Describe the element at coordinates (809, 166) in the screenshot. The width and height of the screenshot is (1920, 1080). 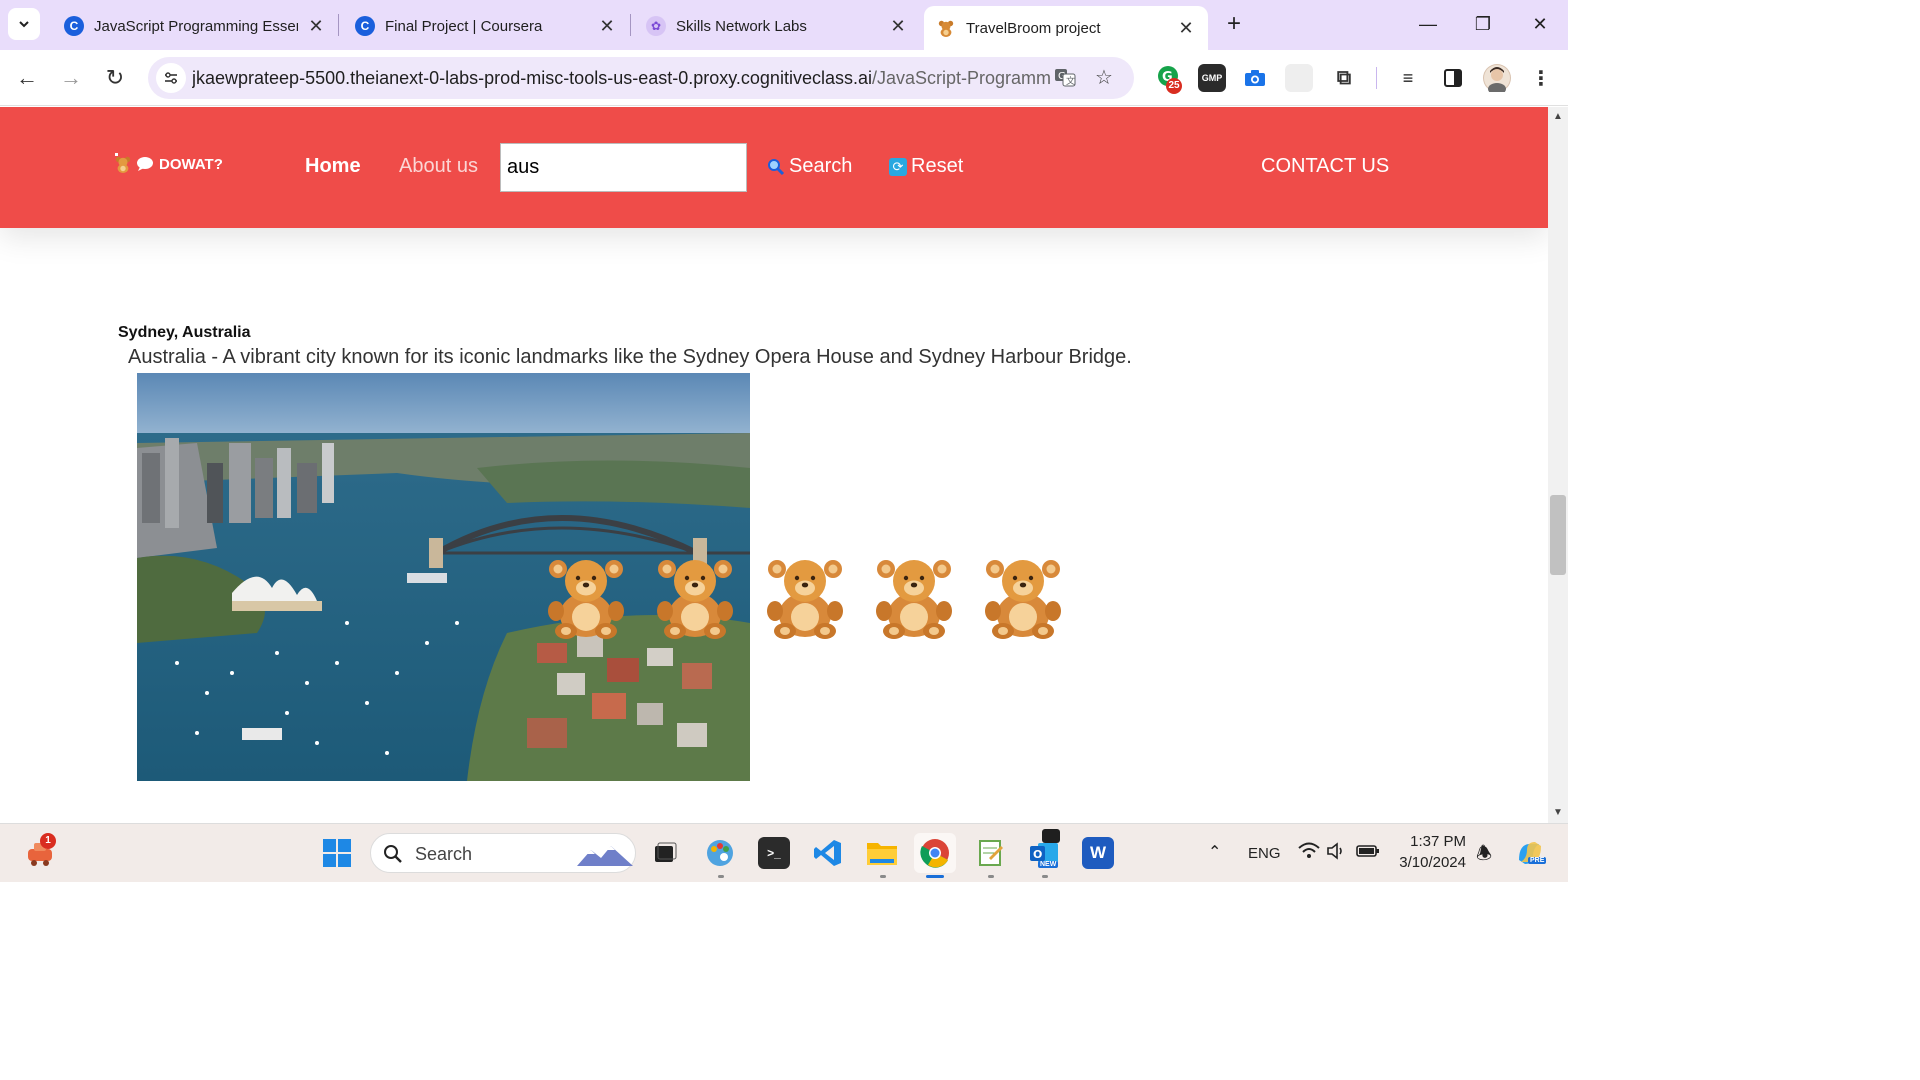
I see `search-button: Search` at that location.